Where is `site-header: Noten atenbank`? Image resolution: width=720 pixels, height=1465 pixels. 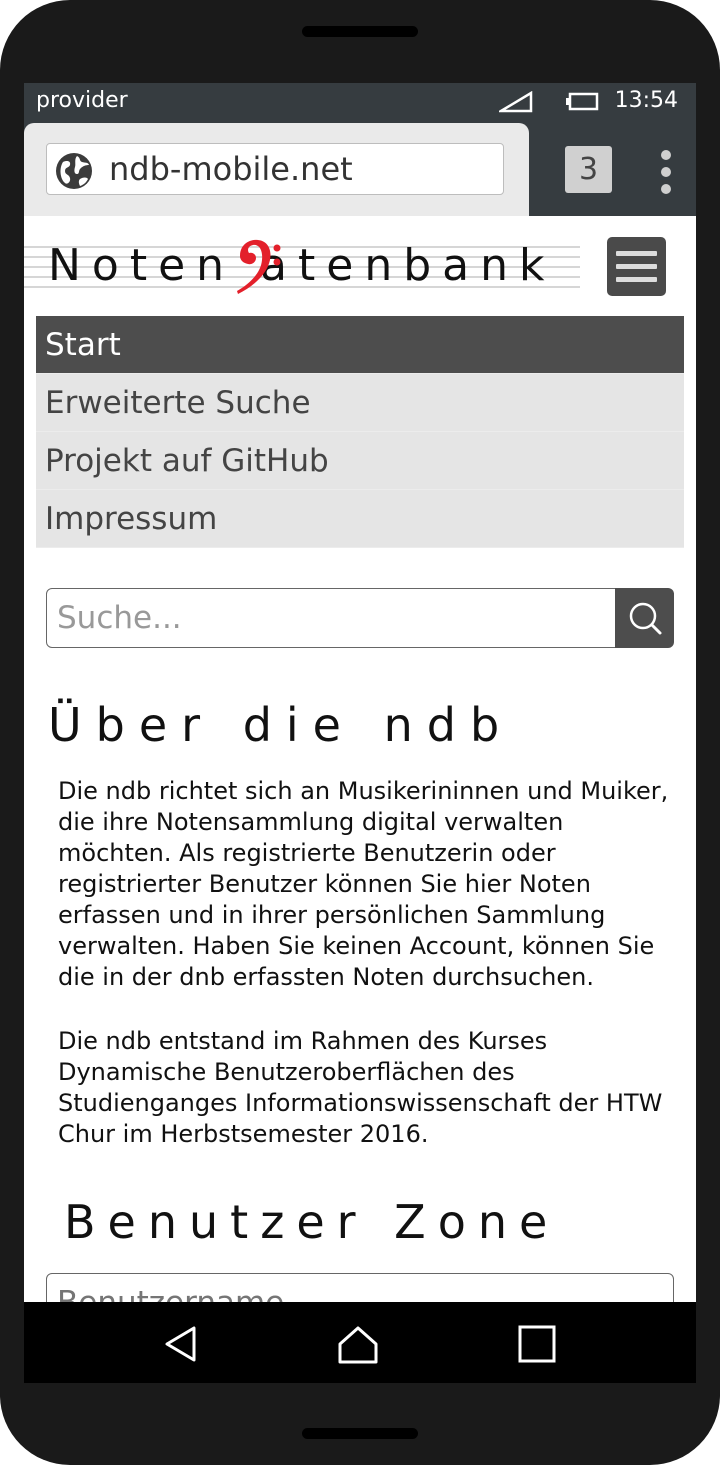 site-header: Noten atenbank is located at coordinates (360, 266).